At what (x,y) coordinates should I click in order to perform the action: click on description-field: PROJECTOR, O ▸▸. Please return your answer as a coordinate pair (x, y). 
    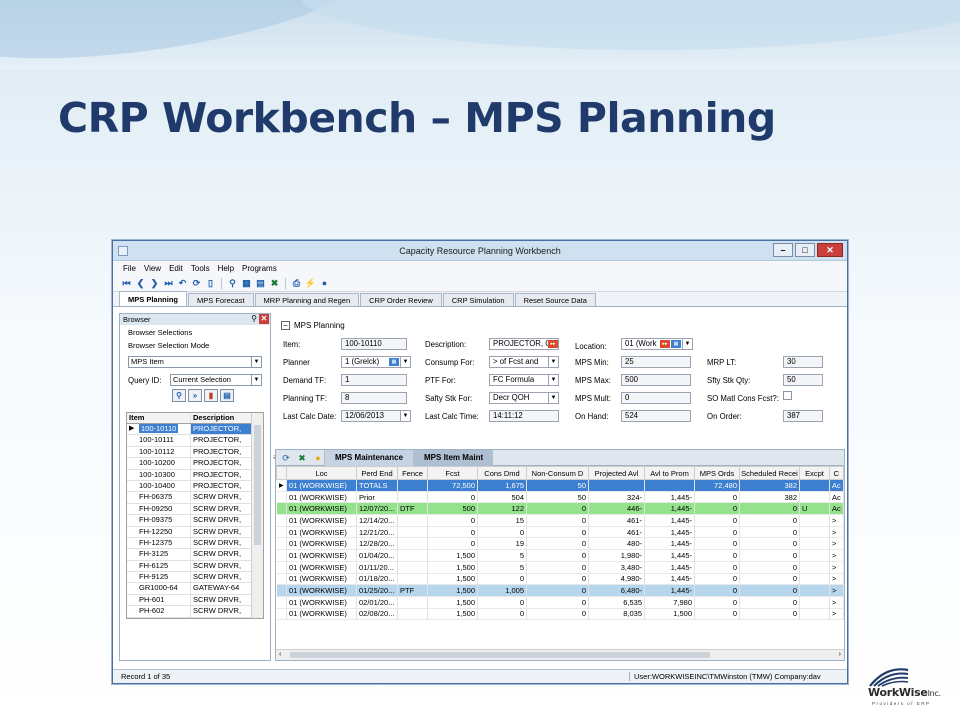
    Looking at the image, I should click on (524, 344).